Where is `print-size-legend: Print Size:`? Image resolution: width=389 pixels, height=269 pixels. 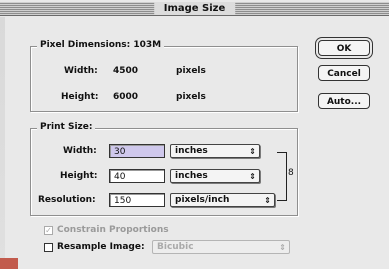 print-size-legend: Print Size: is located at coordinates (66, 127).